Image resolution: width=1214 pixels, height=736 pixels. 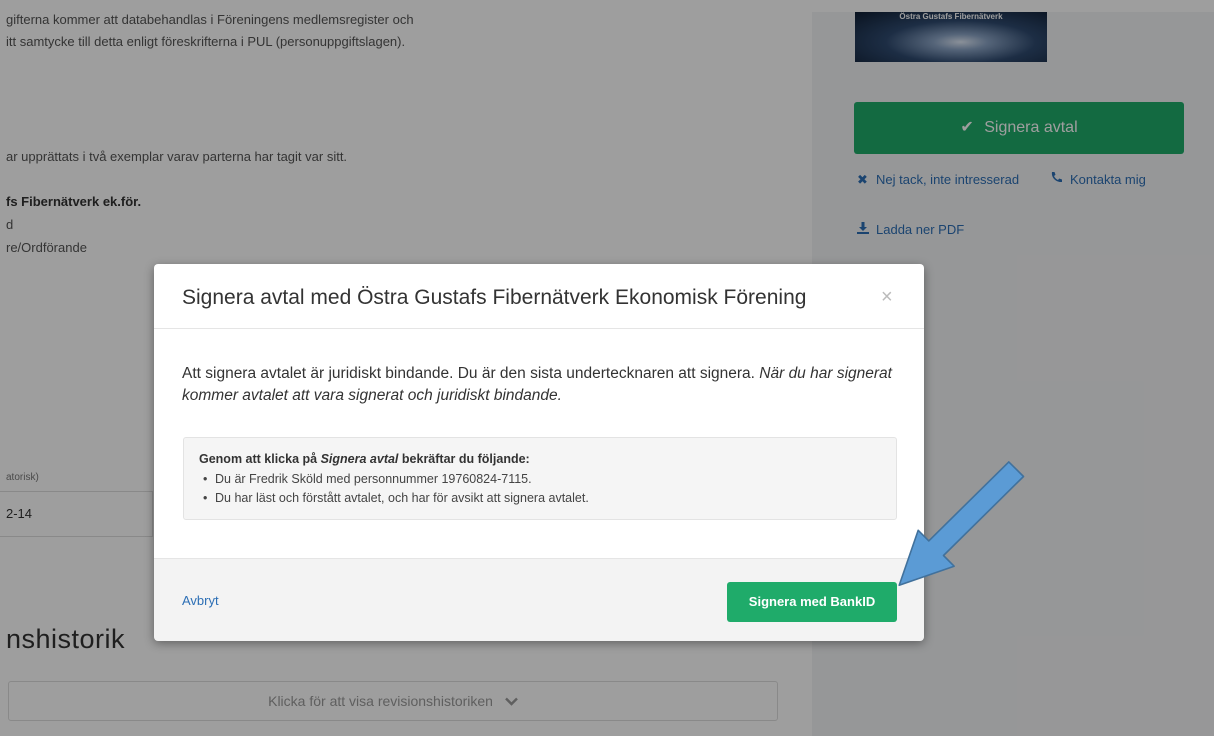 I want to click on sign-with-bankid-button: Signera med BankID, so click(x=812, y=602).